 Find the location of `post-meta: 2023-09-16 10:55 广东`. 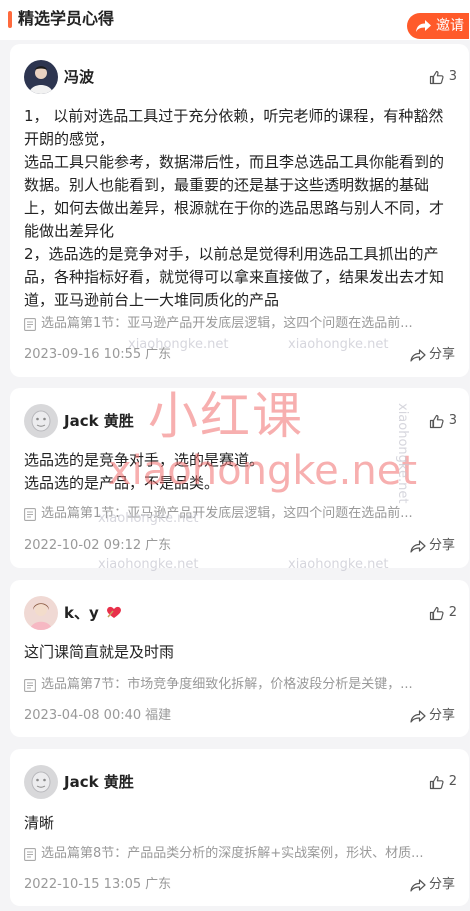

post-meta: 2023-09-16 10:55 广东 is located at coordinates (97, 355).